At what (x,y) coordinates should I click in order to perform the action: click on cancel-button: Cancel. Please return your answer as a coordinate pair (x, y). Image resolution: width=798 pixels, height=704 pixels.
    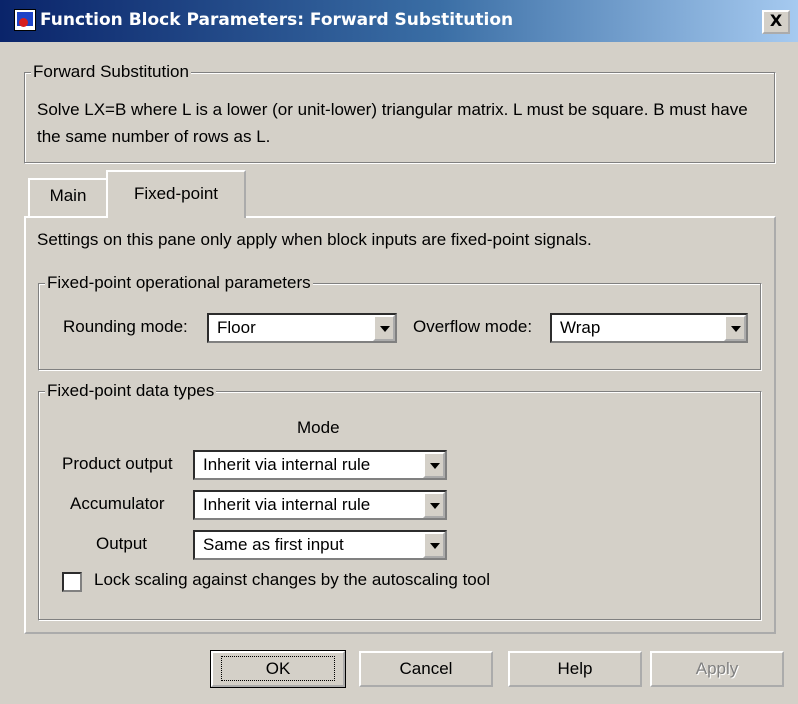
    Looking at the image, I should click on (426, 669).